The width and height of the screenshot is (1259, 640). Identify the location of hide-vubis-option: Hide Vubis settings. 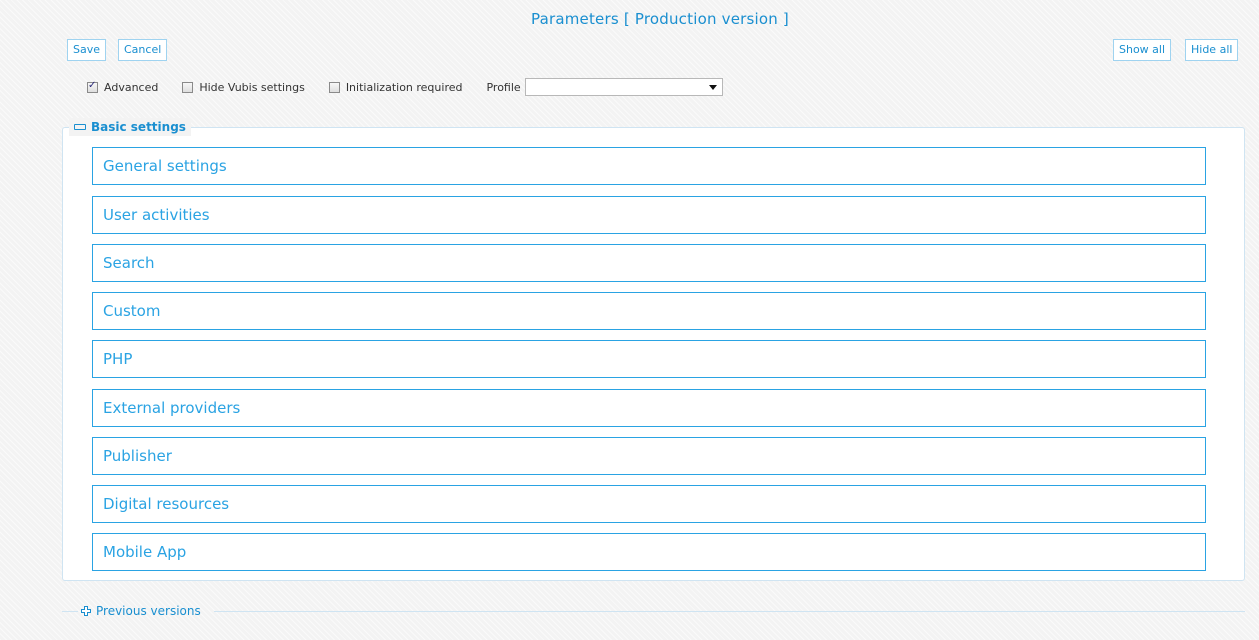
(243, 87).